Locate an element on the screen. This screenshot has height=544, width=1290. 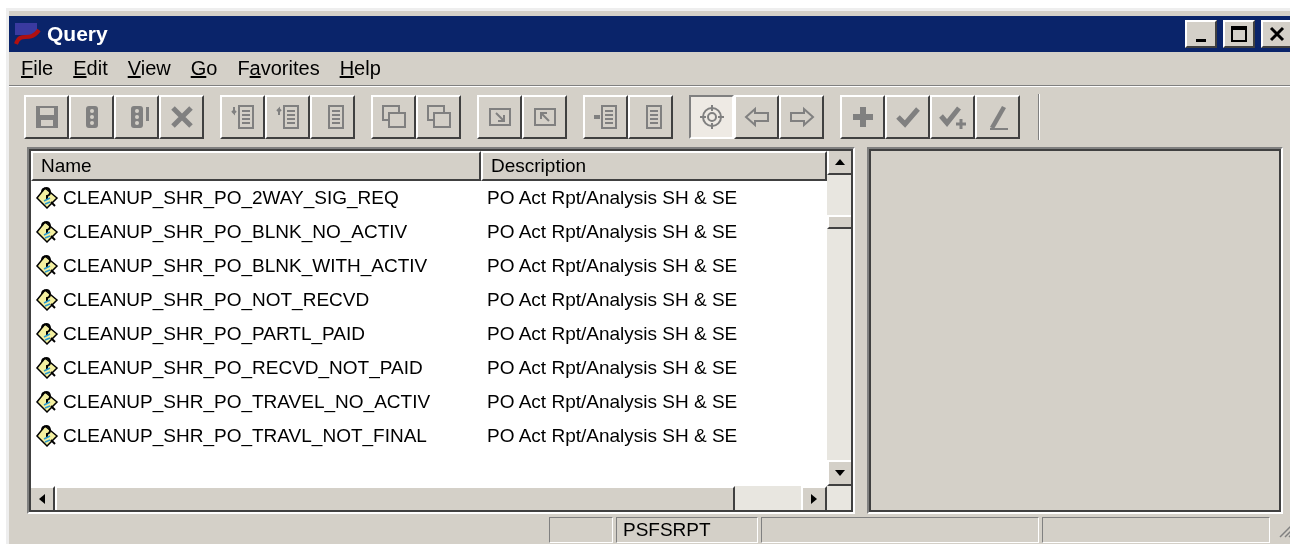
app-logo-icon is located at coordinates (28, 34).